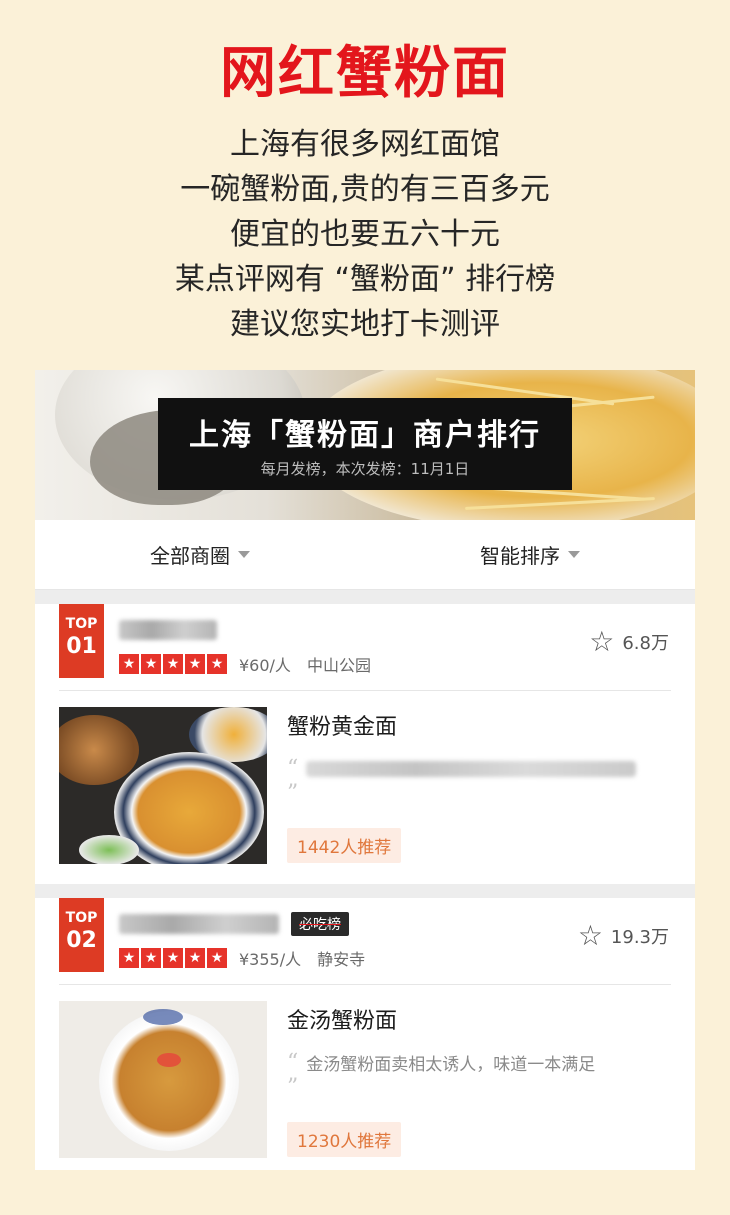 The image size is (730, 1215). I want to click on business-area: 中山公园, so click(338, 665).